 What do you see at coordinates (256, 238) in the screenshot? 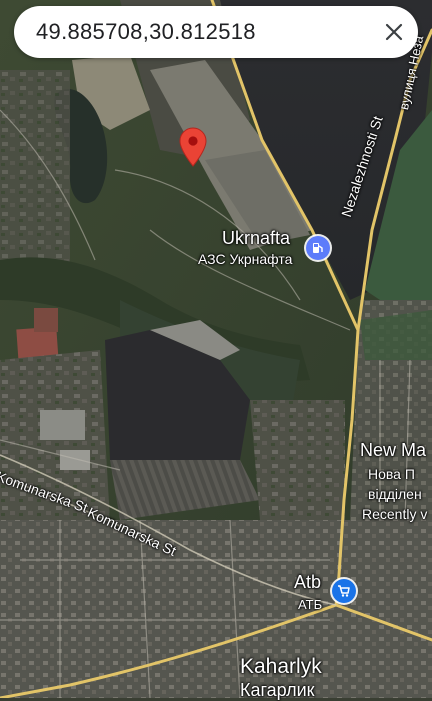
I see `poi-label-ukrnafta: Ukrnafta` at bounding box center [256, 238].